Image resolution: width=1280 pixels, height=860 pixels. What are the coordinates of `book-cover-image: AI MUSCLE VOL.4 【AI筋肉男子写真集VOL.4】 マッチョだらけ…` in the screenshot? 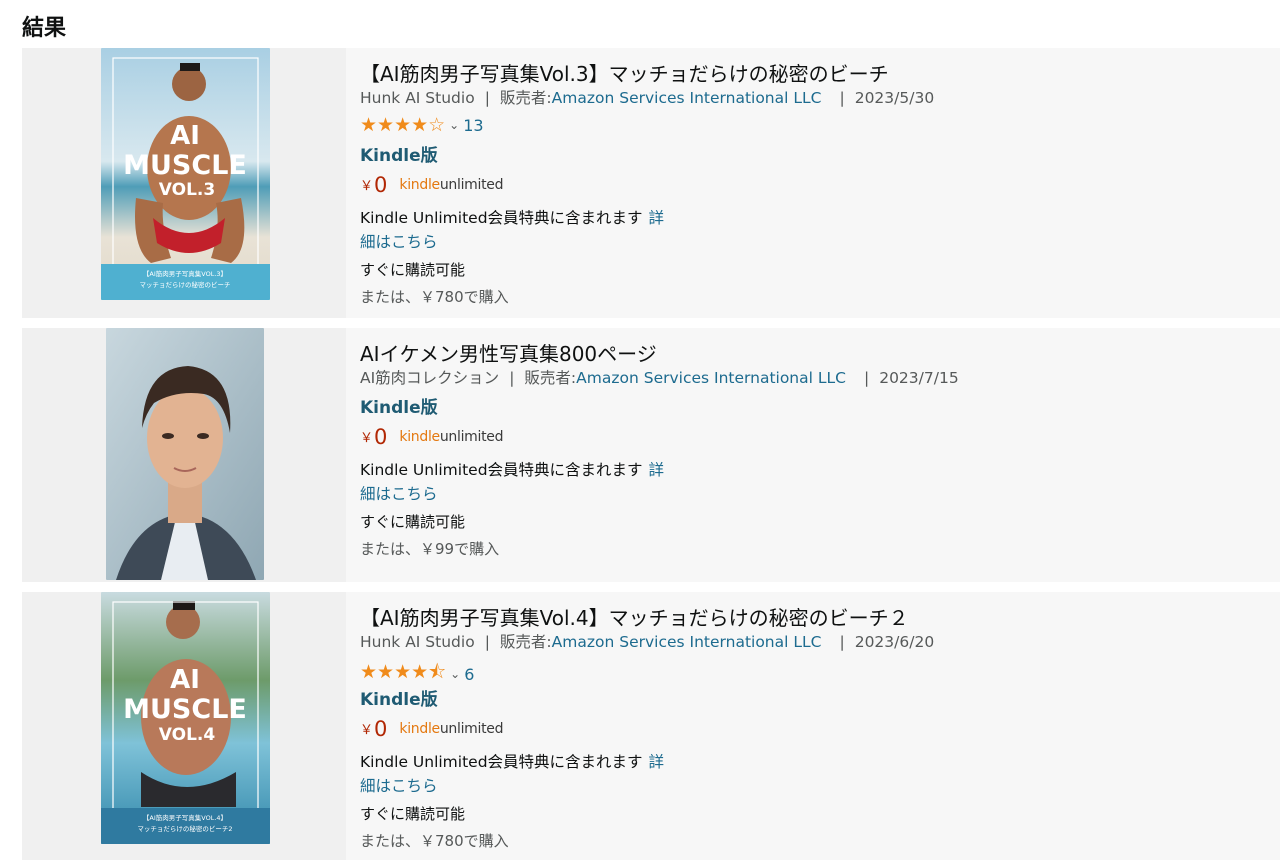 It's located at (185, 718).